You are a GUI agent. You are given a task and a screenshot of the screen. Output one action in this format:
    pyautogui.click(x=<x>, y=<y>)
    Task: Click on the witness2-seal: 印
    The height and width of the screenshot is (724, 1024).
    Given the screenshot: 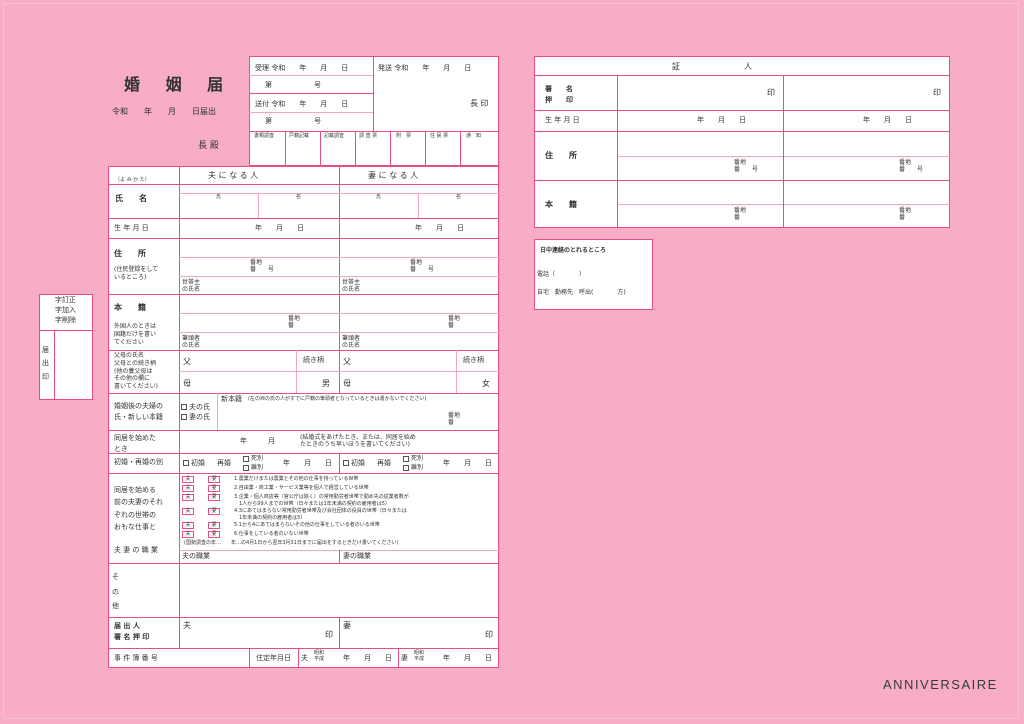 What is the action you would take?
    pyautogui.click(x=937, y=92)
    